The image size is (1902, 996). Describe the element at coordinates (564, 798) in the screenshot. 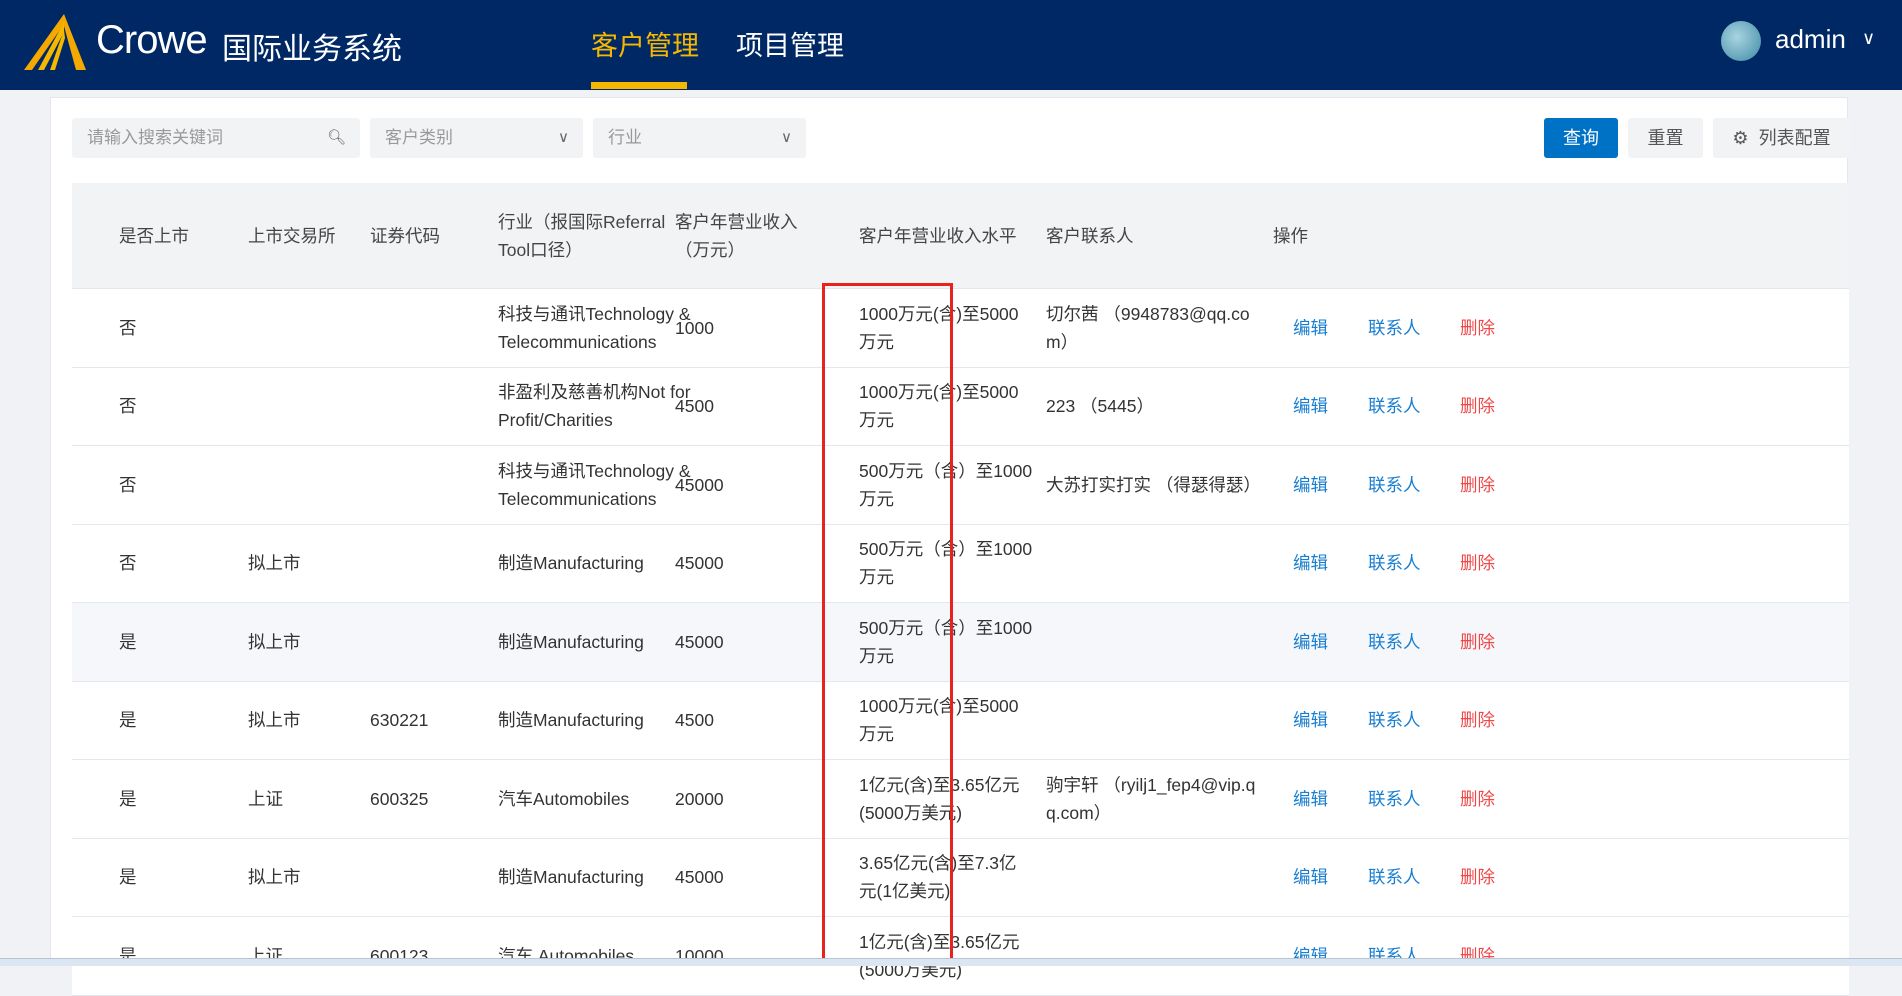

I see `cell-industry: 汽车Automobiles` at that location.